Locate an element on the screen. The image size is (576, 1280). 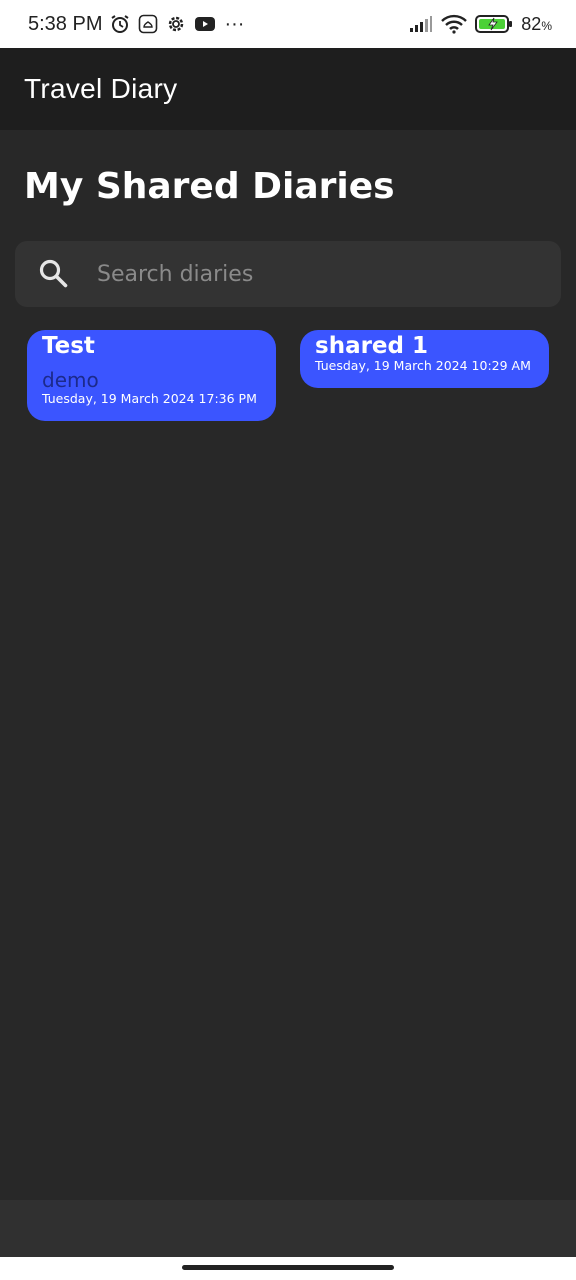
battery-charging-icon is located at coordinates (494, 24).